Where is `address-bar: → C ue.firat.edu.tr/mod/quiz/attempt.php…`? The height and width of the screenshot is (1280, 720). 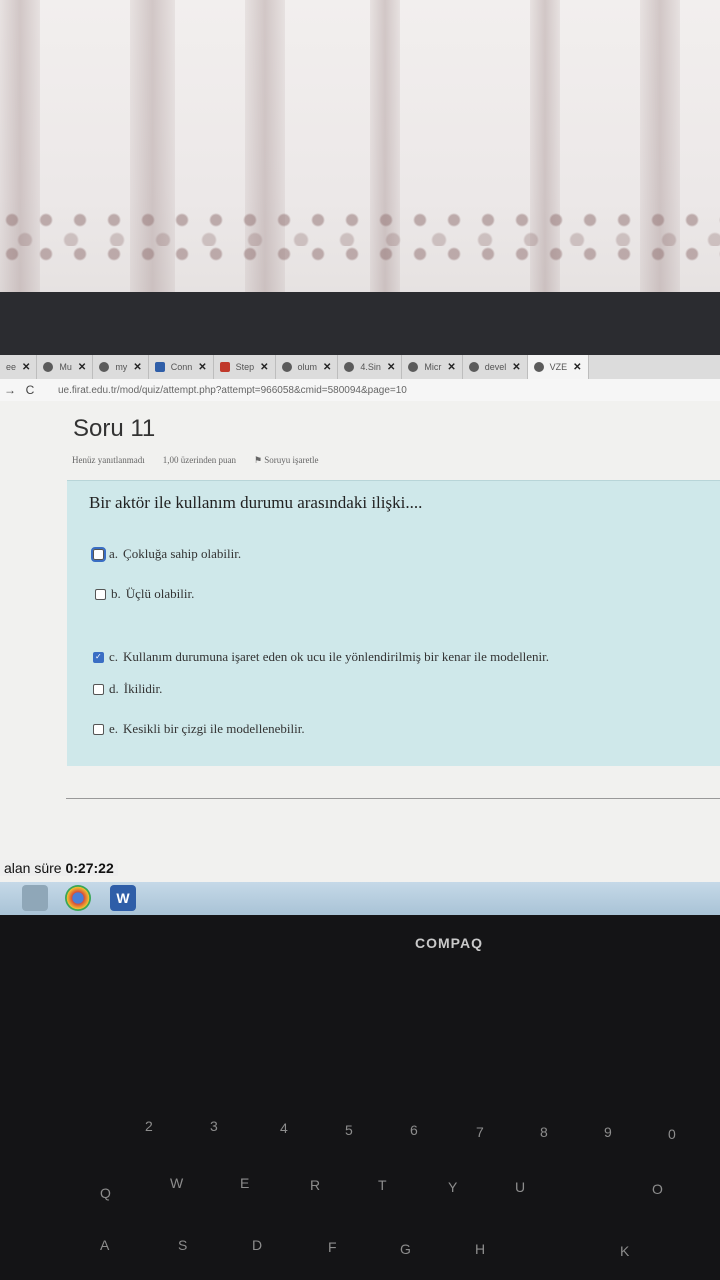
address-bar: → C ue.firat.edu.tr/mod/quiz/attempt.php… is located at coordinates (360, 390).